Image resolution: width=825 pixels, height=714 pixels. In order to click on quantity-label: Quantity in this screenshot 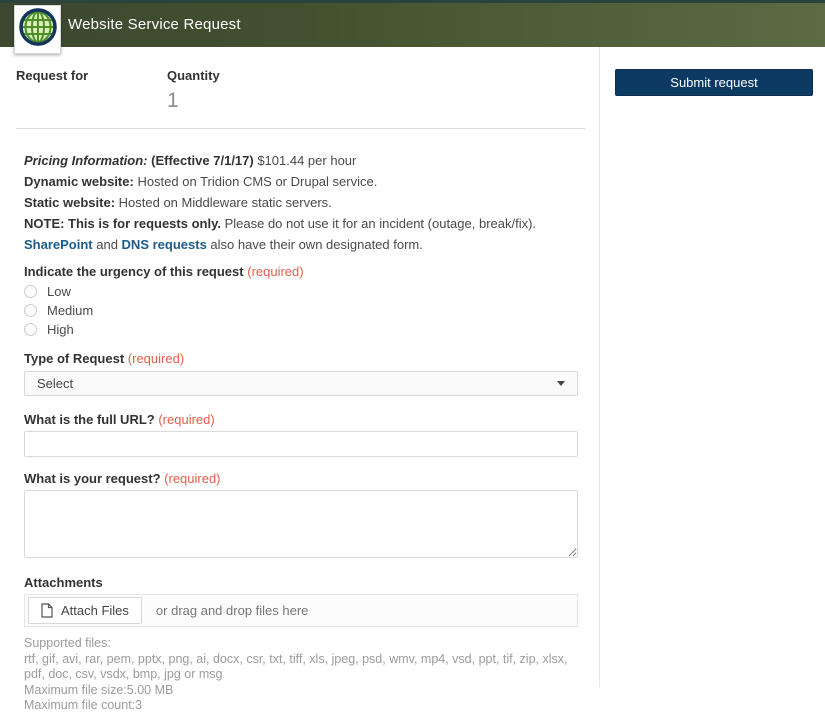, I will do `click(193, 75)`.